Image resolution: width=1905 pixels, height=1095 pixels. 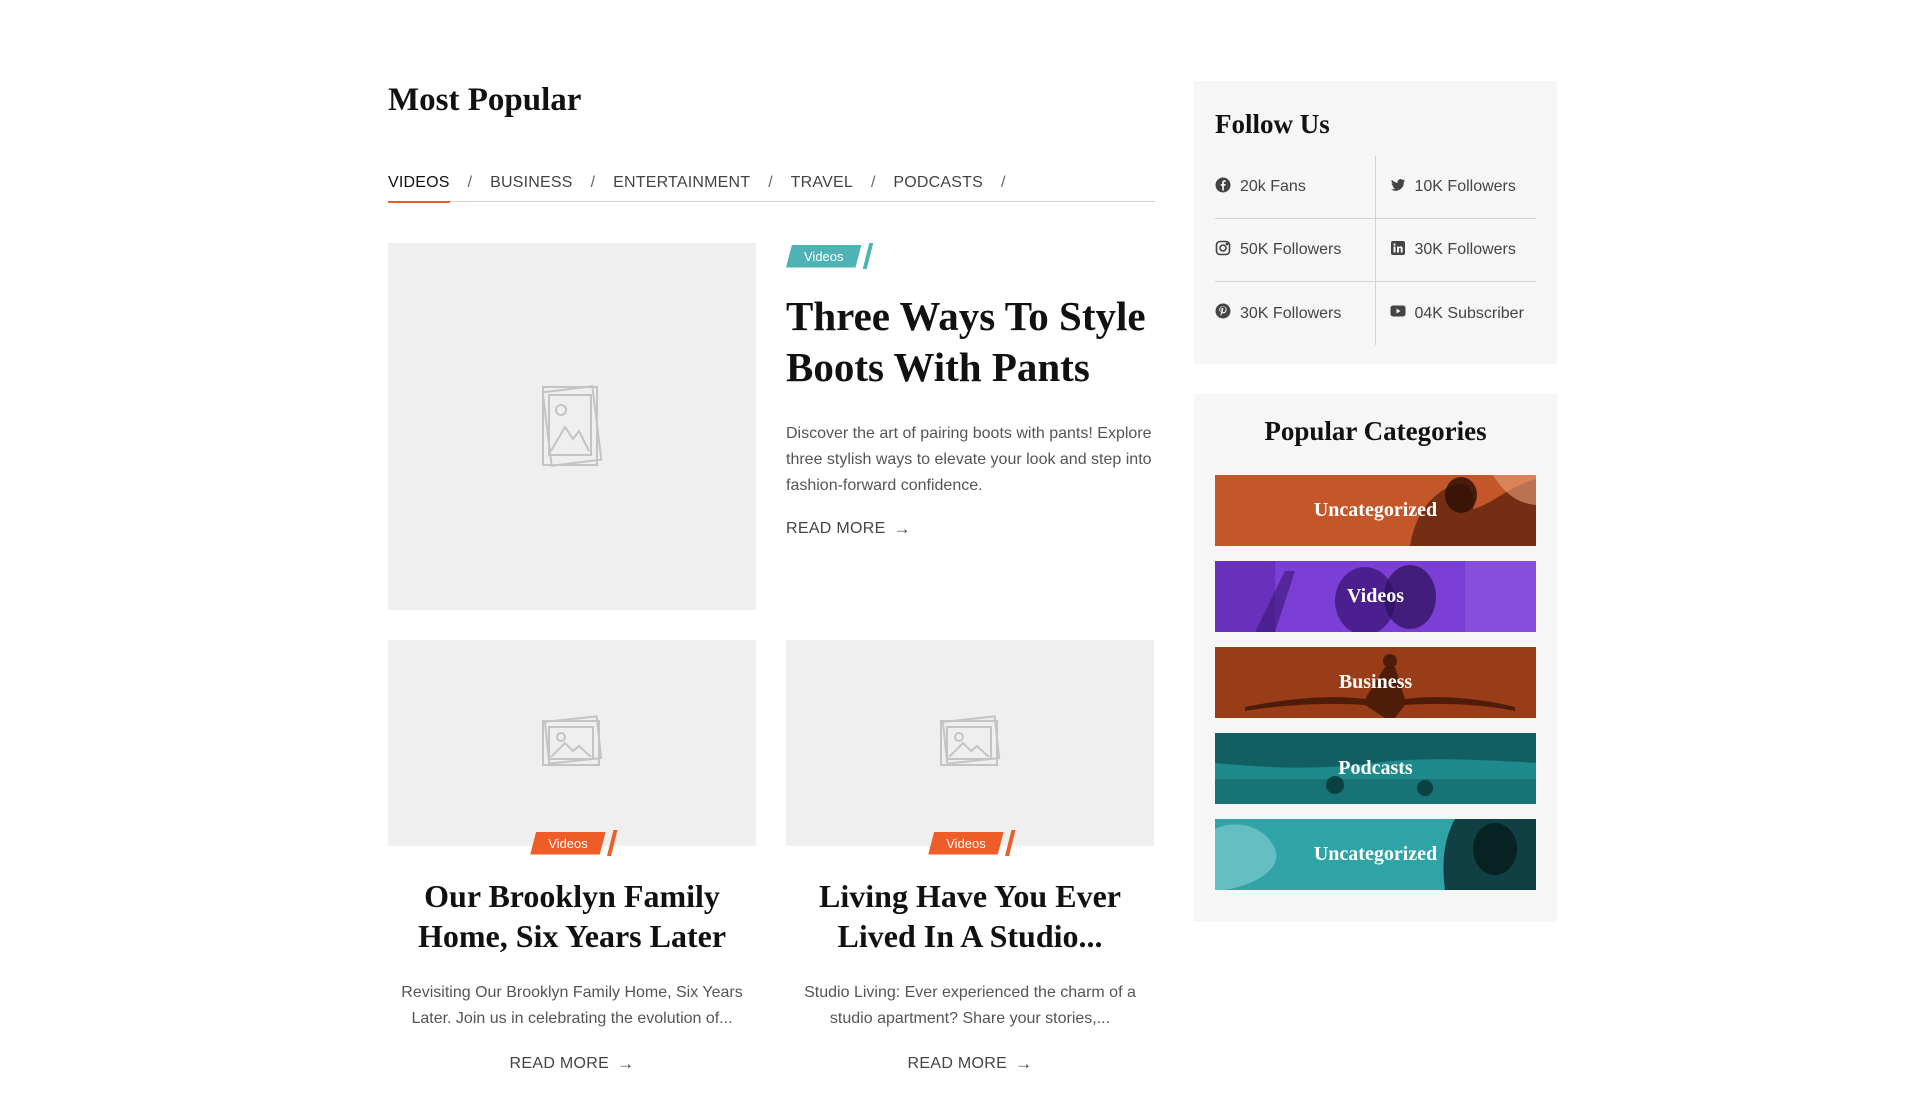 I want to click on linkedin-link: 30K Followers, so click(x=1455, y=250).